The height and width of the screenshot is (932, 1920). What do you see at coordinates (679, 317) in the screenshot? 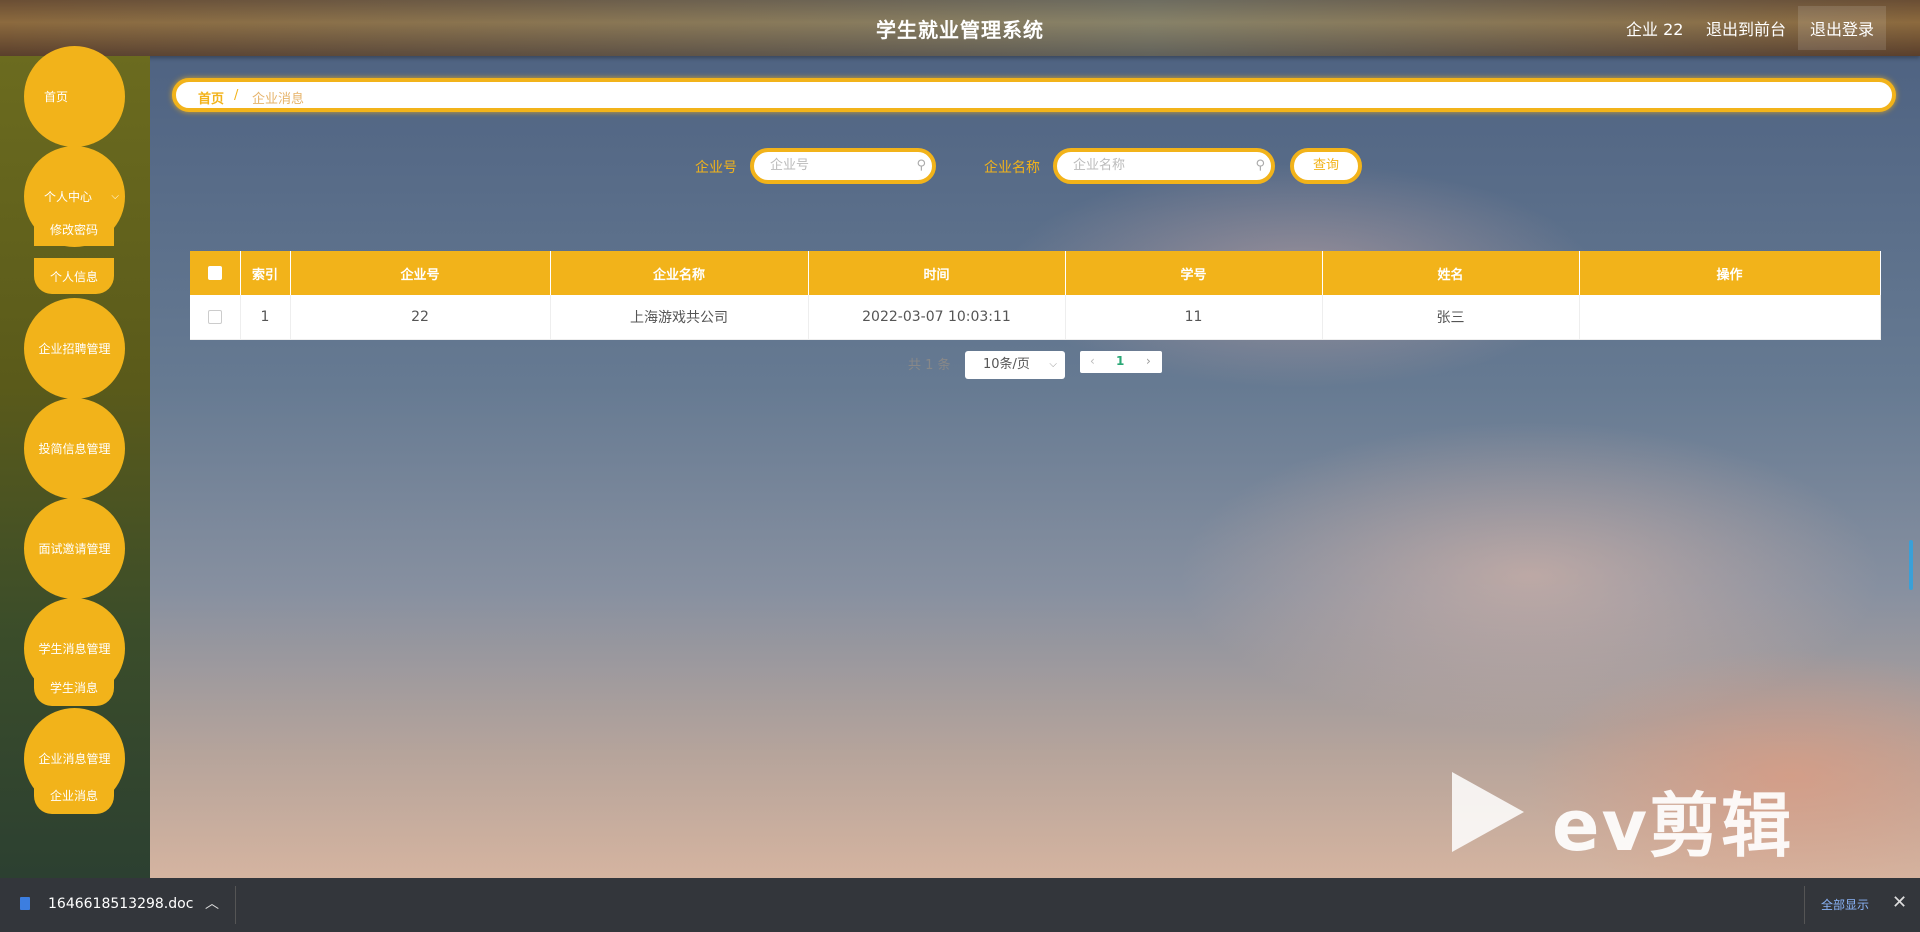
I see `cell-company-name: 上海游戏共公司` at bounding box center [679, 317].